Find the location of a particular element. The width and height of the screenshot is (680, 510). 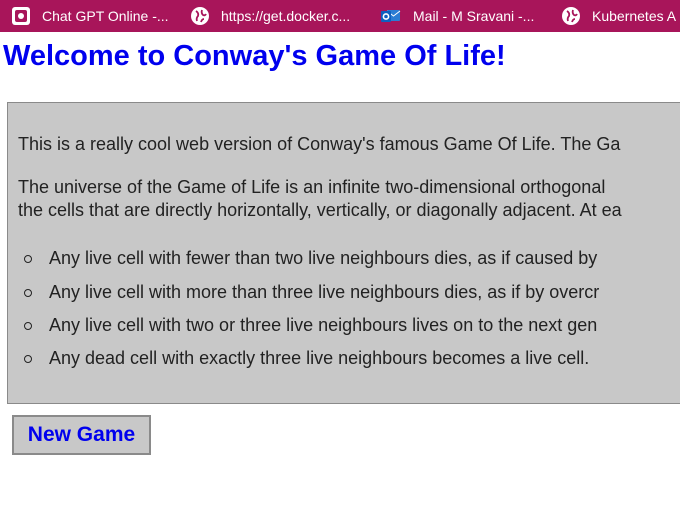

outlook-mail-icon is located at coordinates (391, 16).